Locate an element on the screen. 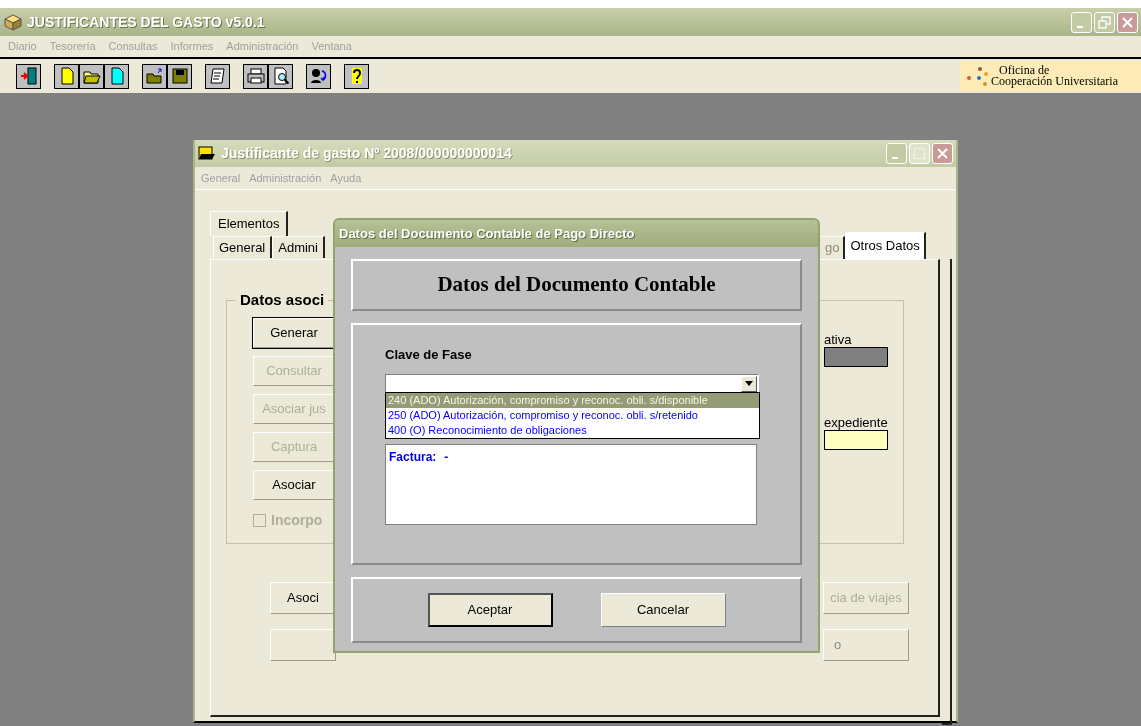 This screenshot has width=1141, height=726. users-arrow-icon is located at coordinates (318, 76).